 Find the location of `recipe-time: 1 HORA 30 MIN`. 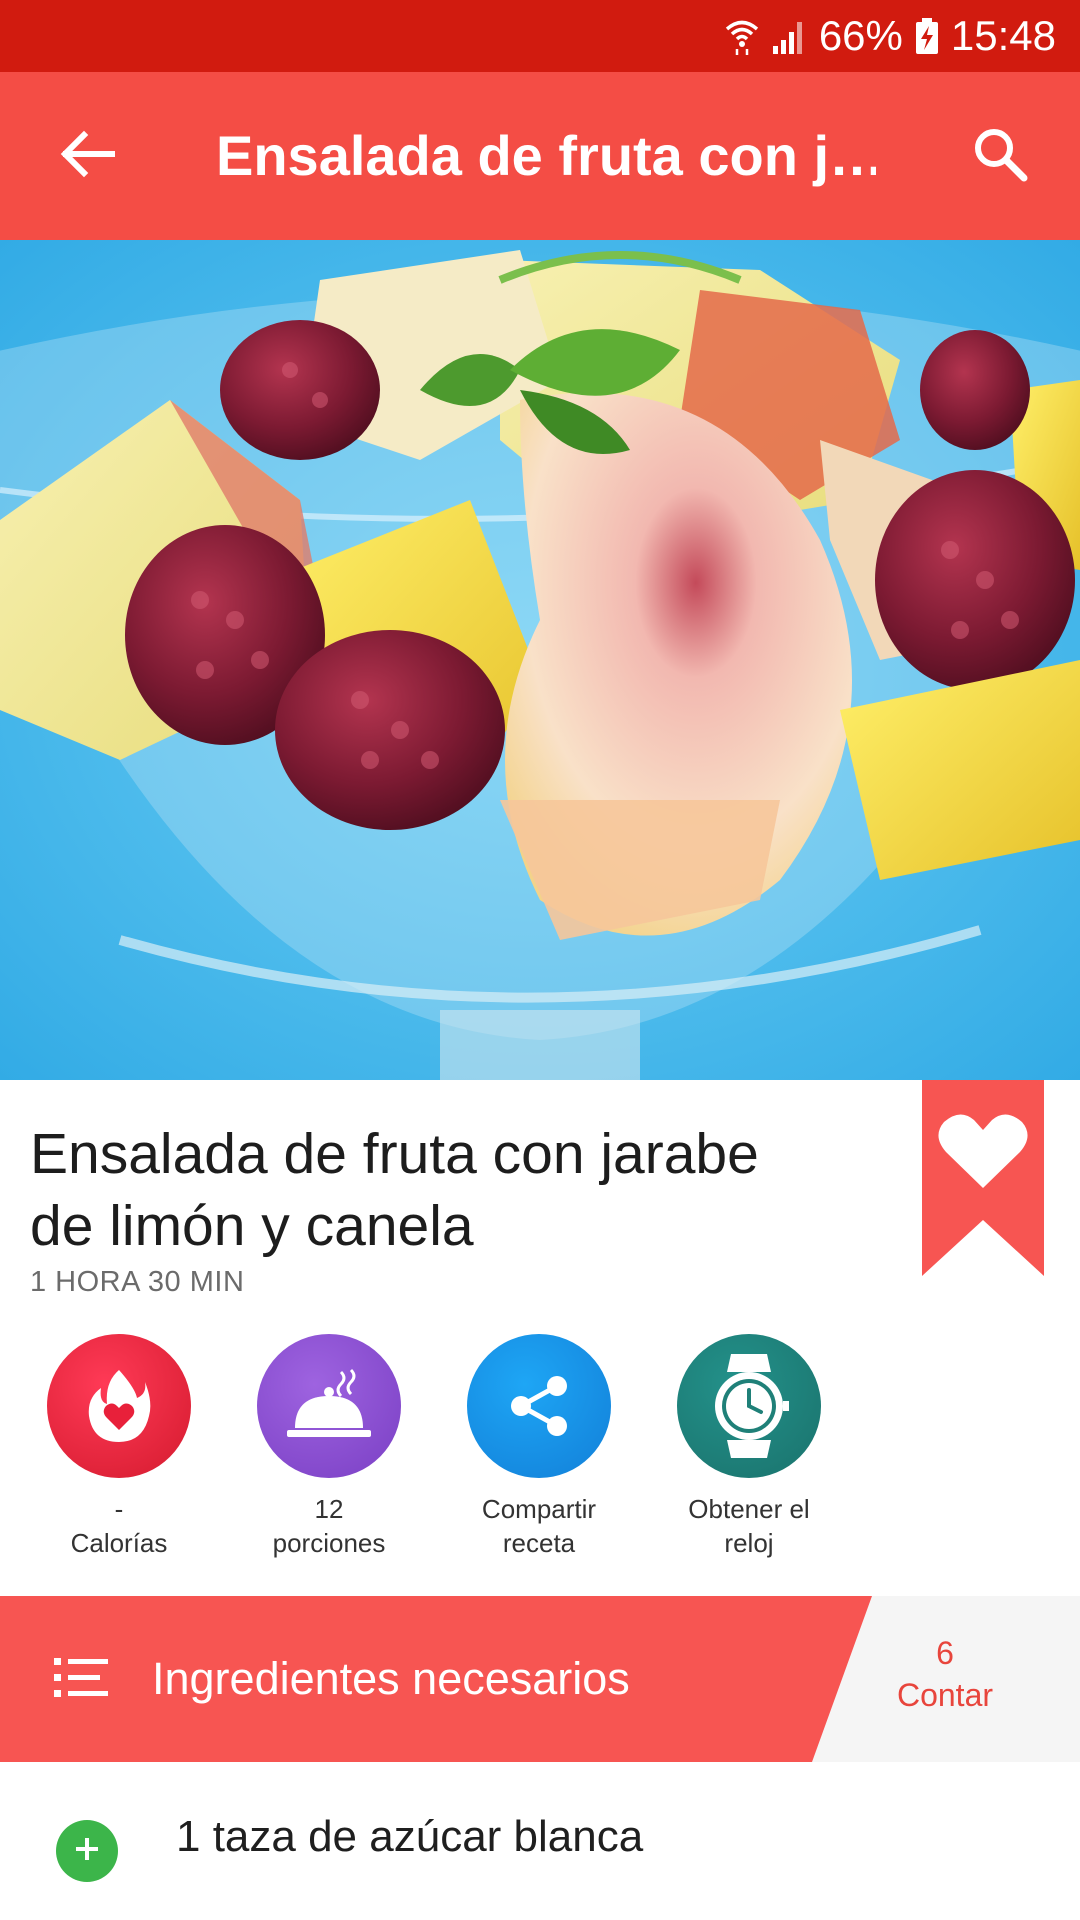

recipe-time: 1 HORA 30 MIN is located at coordinates (137, 1282).